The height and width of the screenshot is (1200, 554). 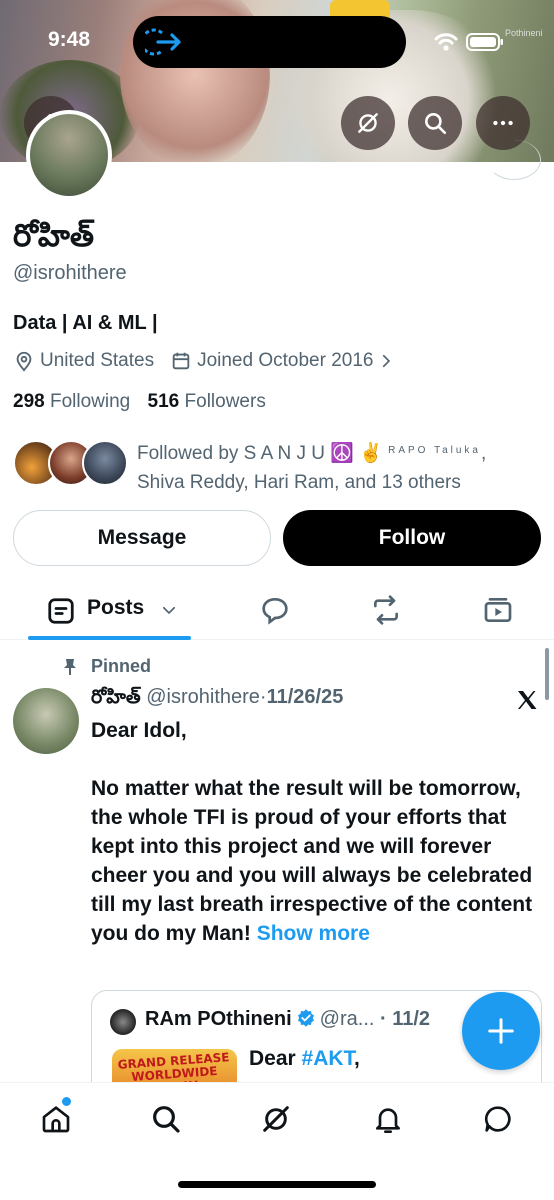 What do you see at coordinates (90, 401) in the screenshot?
I see `following-label: Following` at bounding box center [90, 401].